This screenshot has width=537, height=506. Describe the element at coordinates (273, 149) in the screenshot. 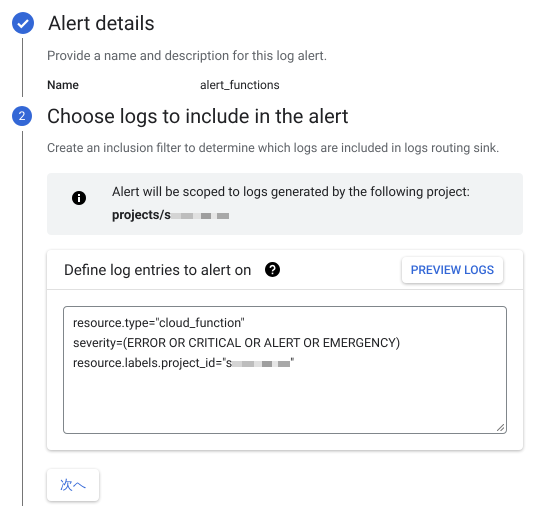

I see `step-description: Create an inclusion filter to determine which logs are included in logs routing sink.` at that location.